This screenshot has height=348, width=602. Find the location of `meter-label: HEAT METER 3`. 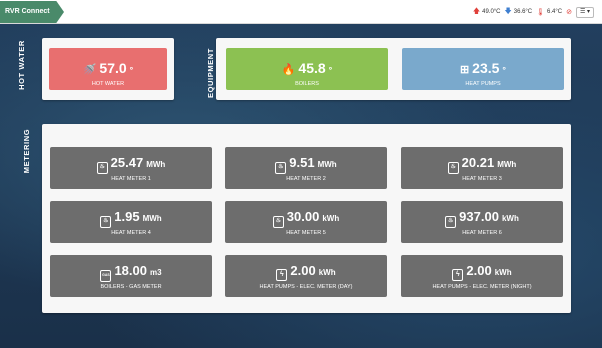

meter-label: HEAT METER 3 is located at coordinates (482, 179).